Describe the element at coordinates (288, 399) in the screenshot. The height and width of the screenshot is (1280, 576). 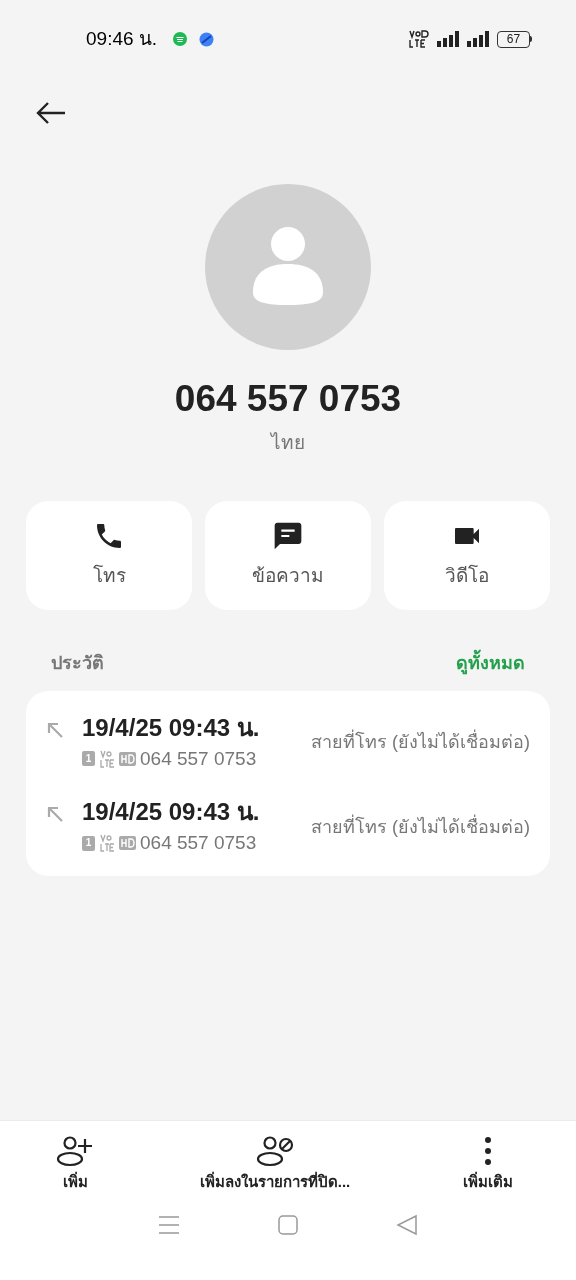
I see `phone-number: 064 557 0753` at that location.